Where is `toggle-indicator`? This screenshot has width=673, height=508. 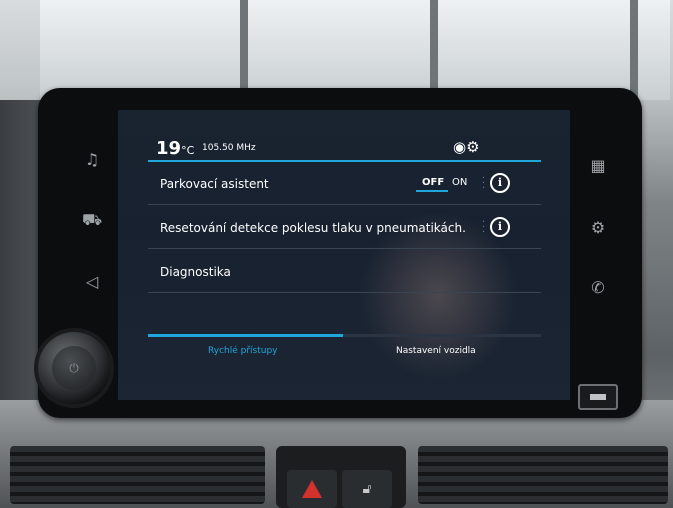
toggle-indicator is located at coordinates (432, 191).